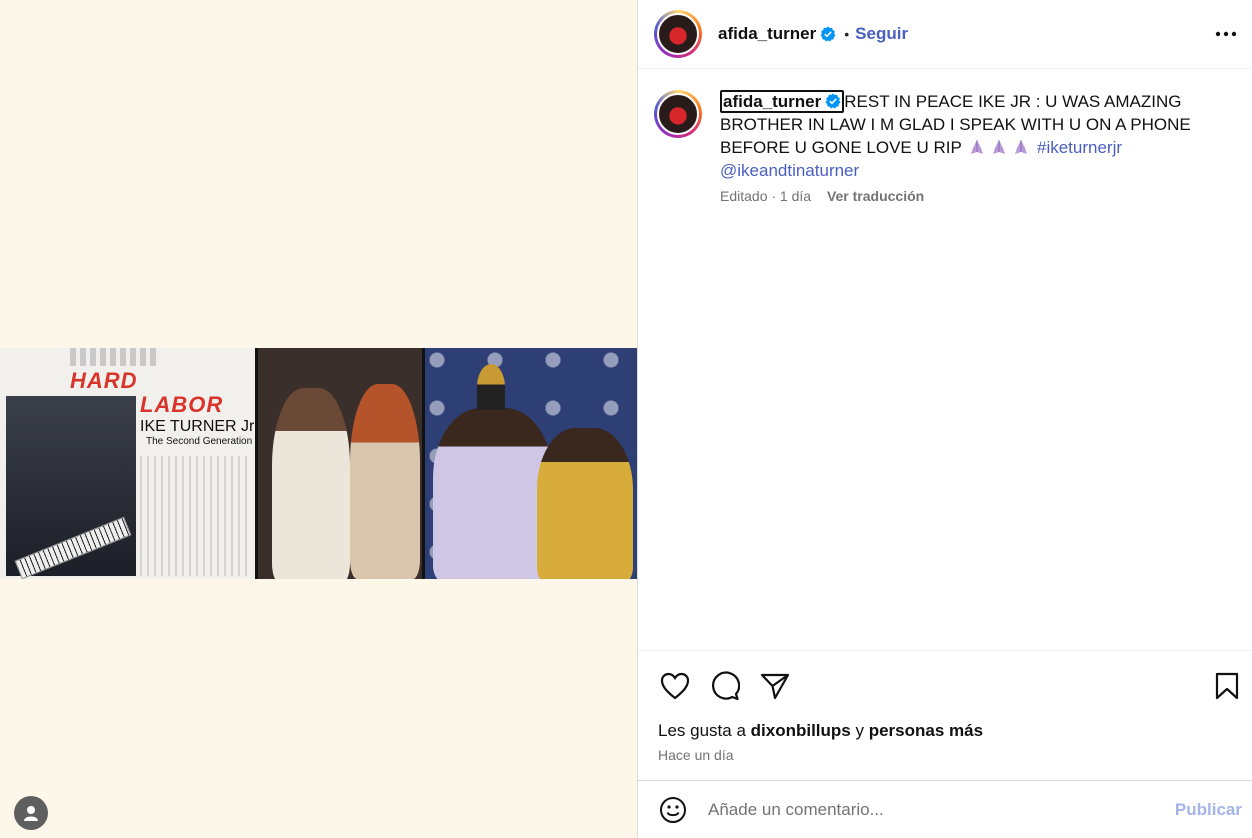 The image size is (1252, 838). I want to click on post-header: afida_turner • Seguir, so click(945, 34).